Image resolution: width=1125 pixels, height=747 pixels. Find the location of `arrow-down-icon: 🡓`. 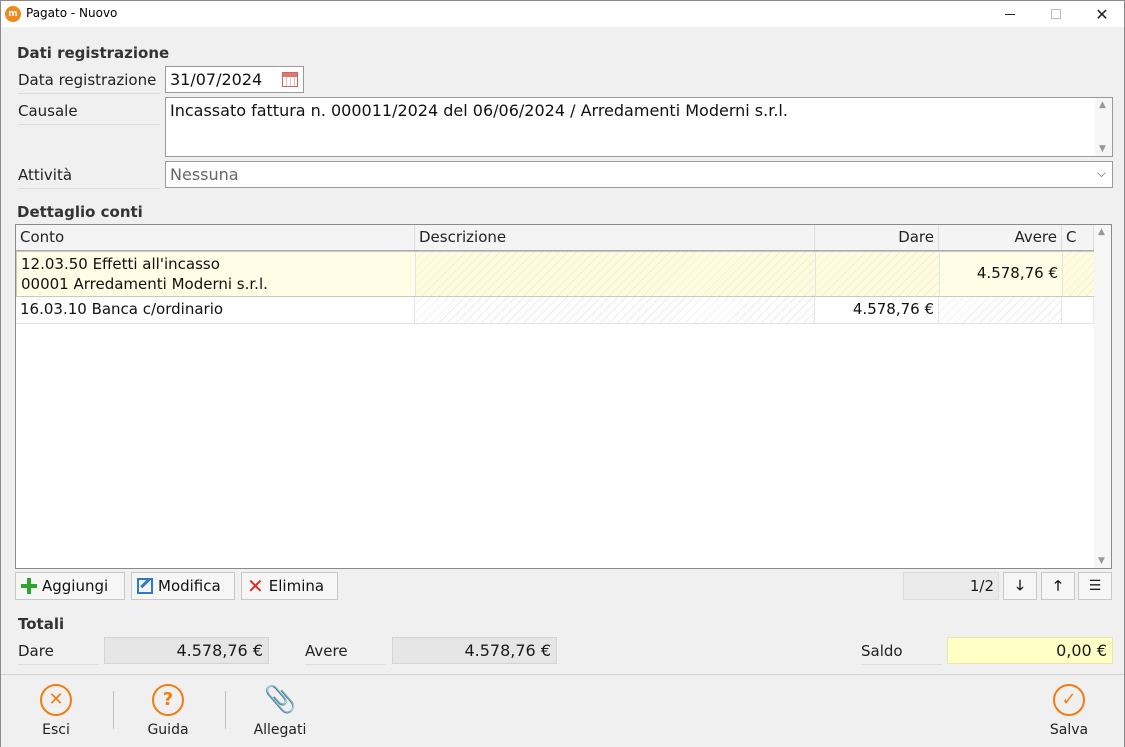

arrow-down-icon: 🡓 is located at coordinates (1020, 586).